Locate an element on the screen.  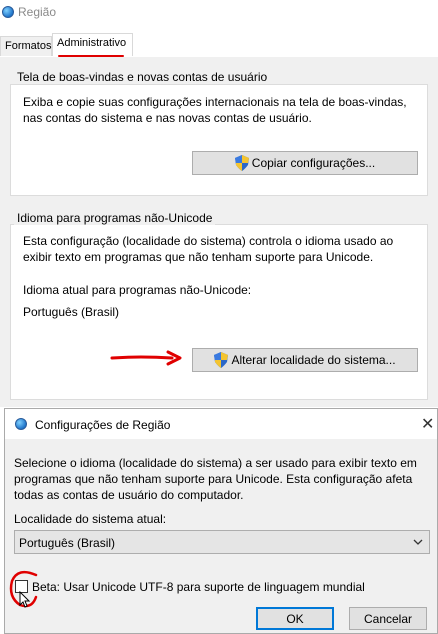
ok-button: OK is located at coordinates (295, 618).